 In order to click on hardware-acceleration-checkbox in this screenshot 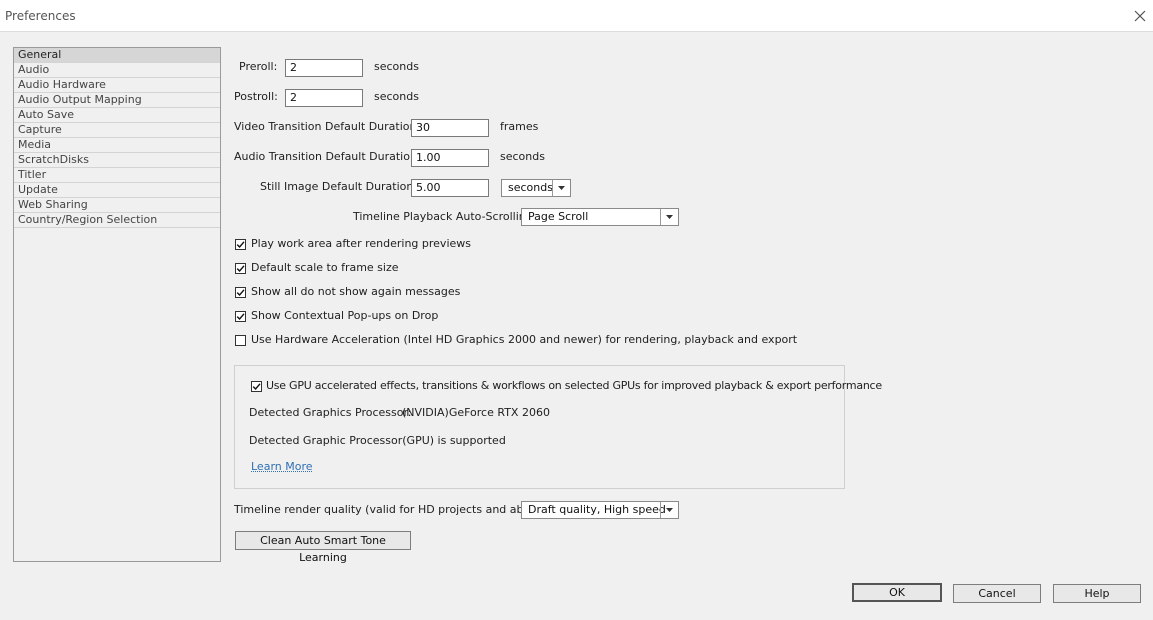, I will do `click(240, 340)`.